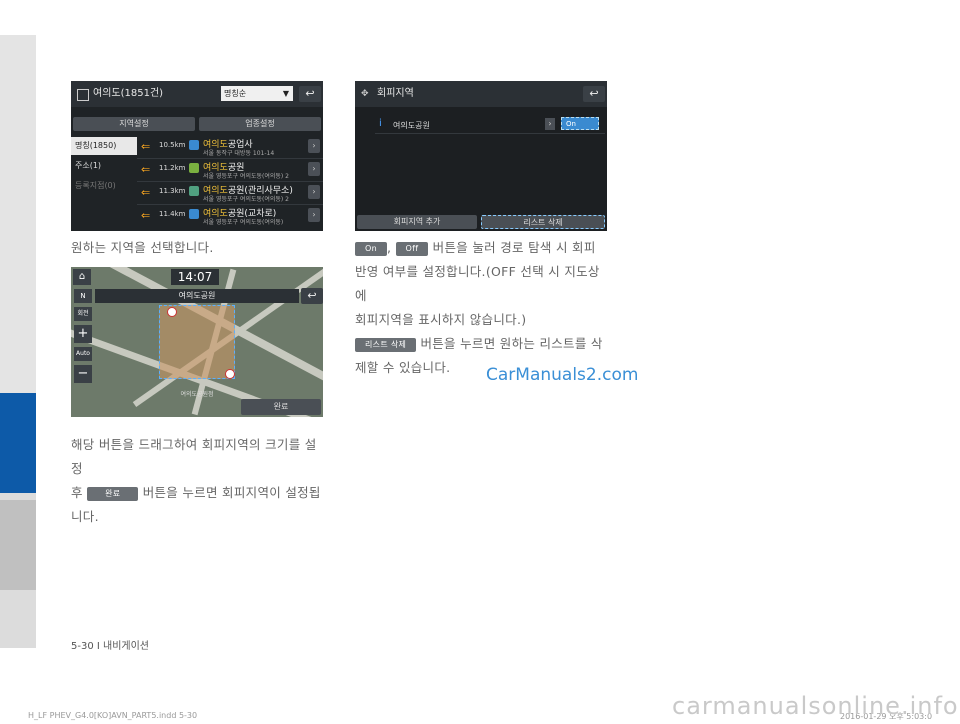 This screenshot has width=960, height=724. What do you see at coordinates (243, 222) in the screenshot?
I see `place-address: 서울 영등포구 여의도동(여의동)` at bounding box center [243, 222].